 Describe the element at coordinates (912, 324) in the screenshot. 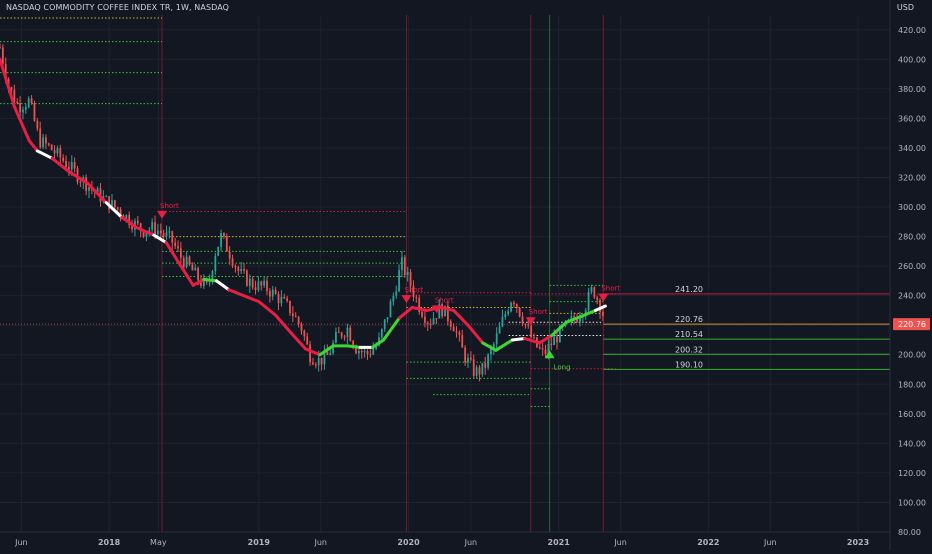

I see `last-price-label: 220.76` at that location.